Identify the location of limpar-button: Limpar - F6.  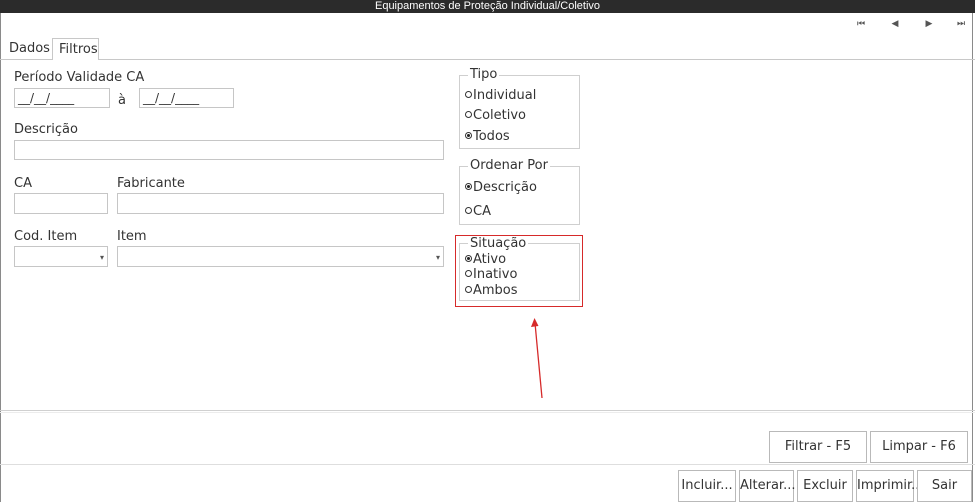
(919, 447).